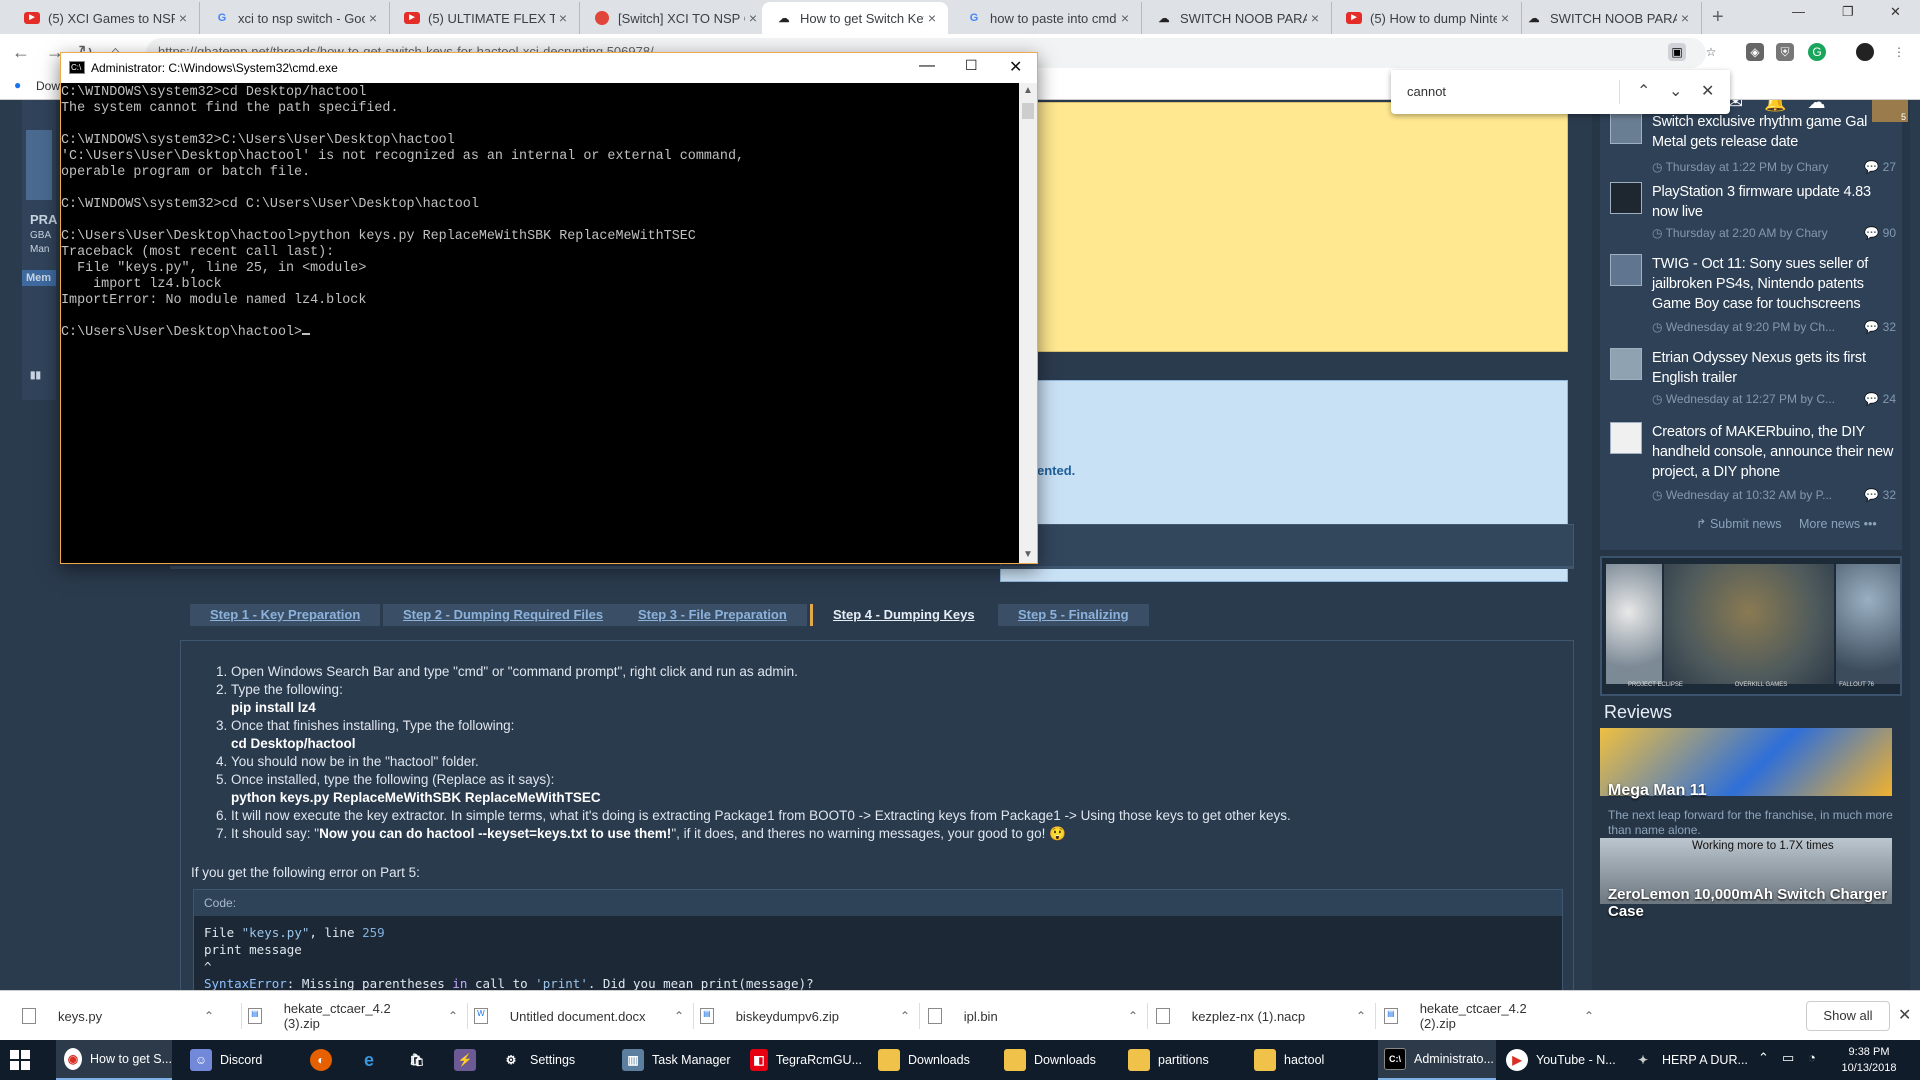  What do you see at coordinates (1865, 52) in the screenshot?
I see `avatar` at bounding box center [1865, 52].